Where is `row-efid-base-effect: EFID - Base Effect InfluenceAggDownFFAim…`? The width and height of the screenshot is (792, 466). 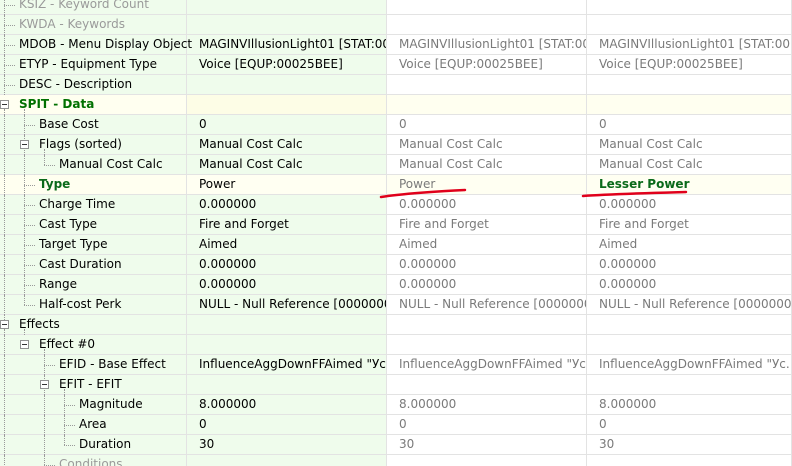
row-efid-base-effect: EFID - Base Effect InfluenceAggDownFFAim… is located at coordinates (396, 365).